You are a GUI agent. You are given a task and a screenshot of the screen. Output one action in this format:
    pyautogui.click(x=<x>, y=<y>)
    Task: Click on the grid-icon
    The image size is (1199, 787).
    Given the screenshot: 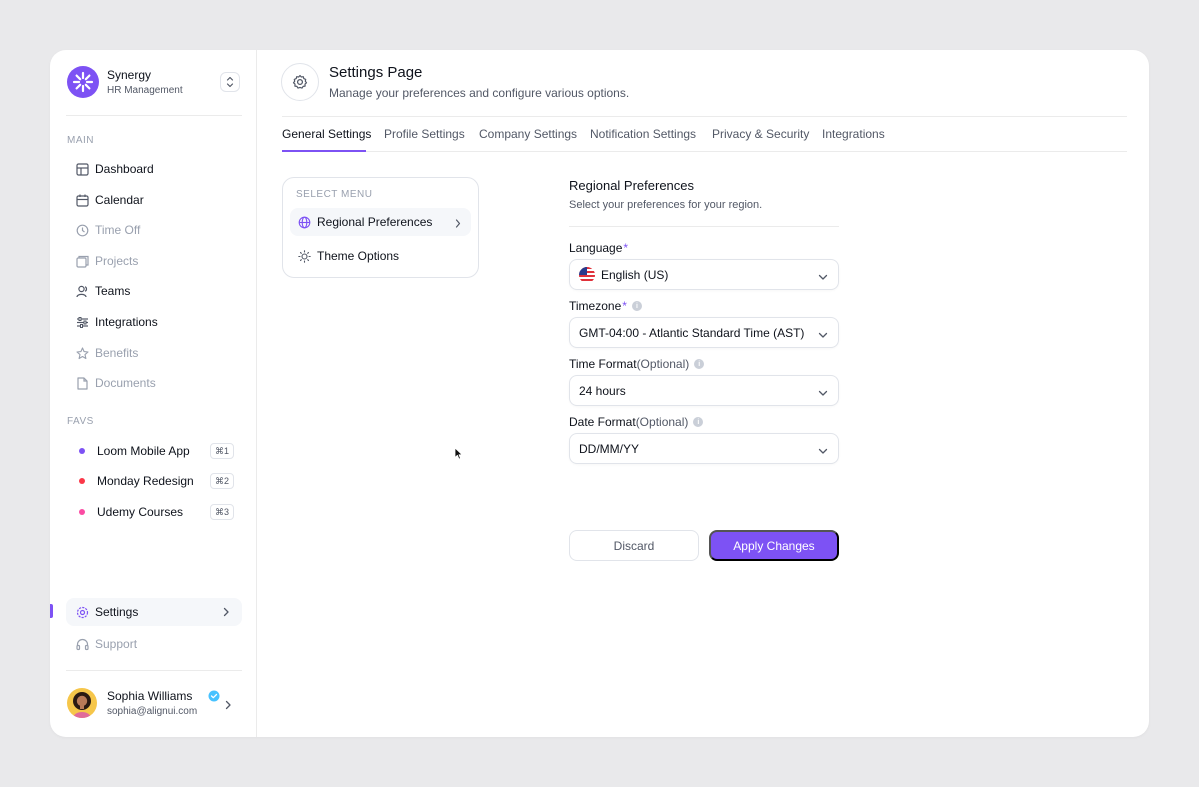 What is the action you would take?
    pyautogui.click(x=82, y=169)
    